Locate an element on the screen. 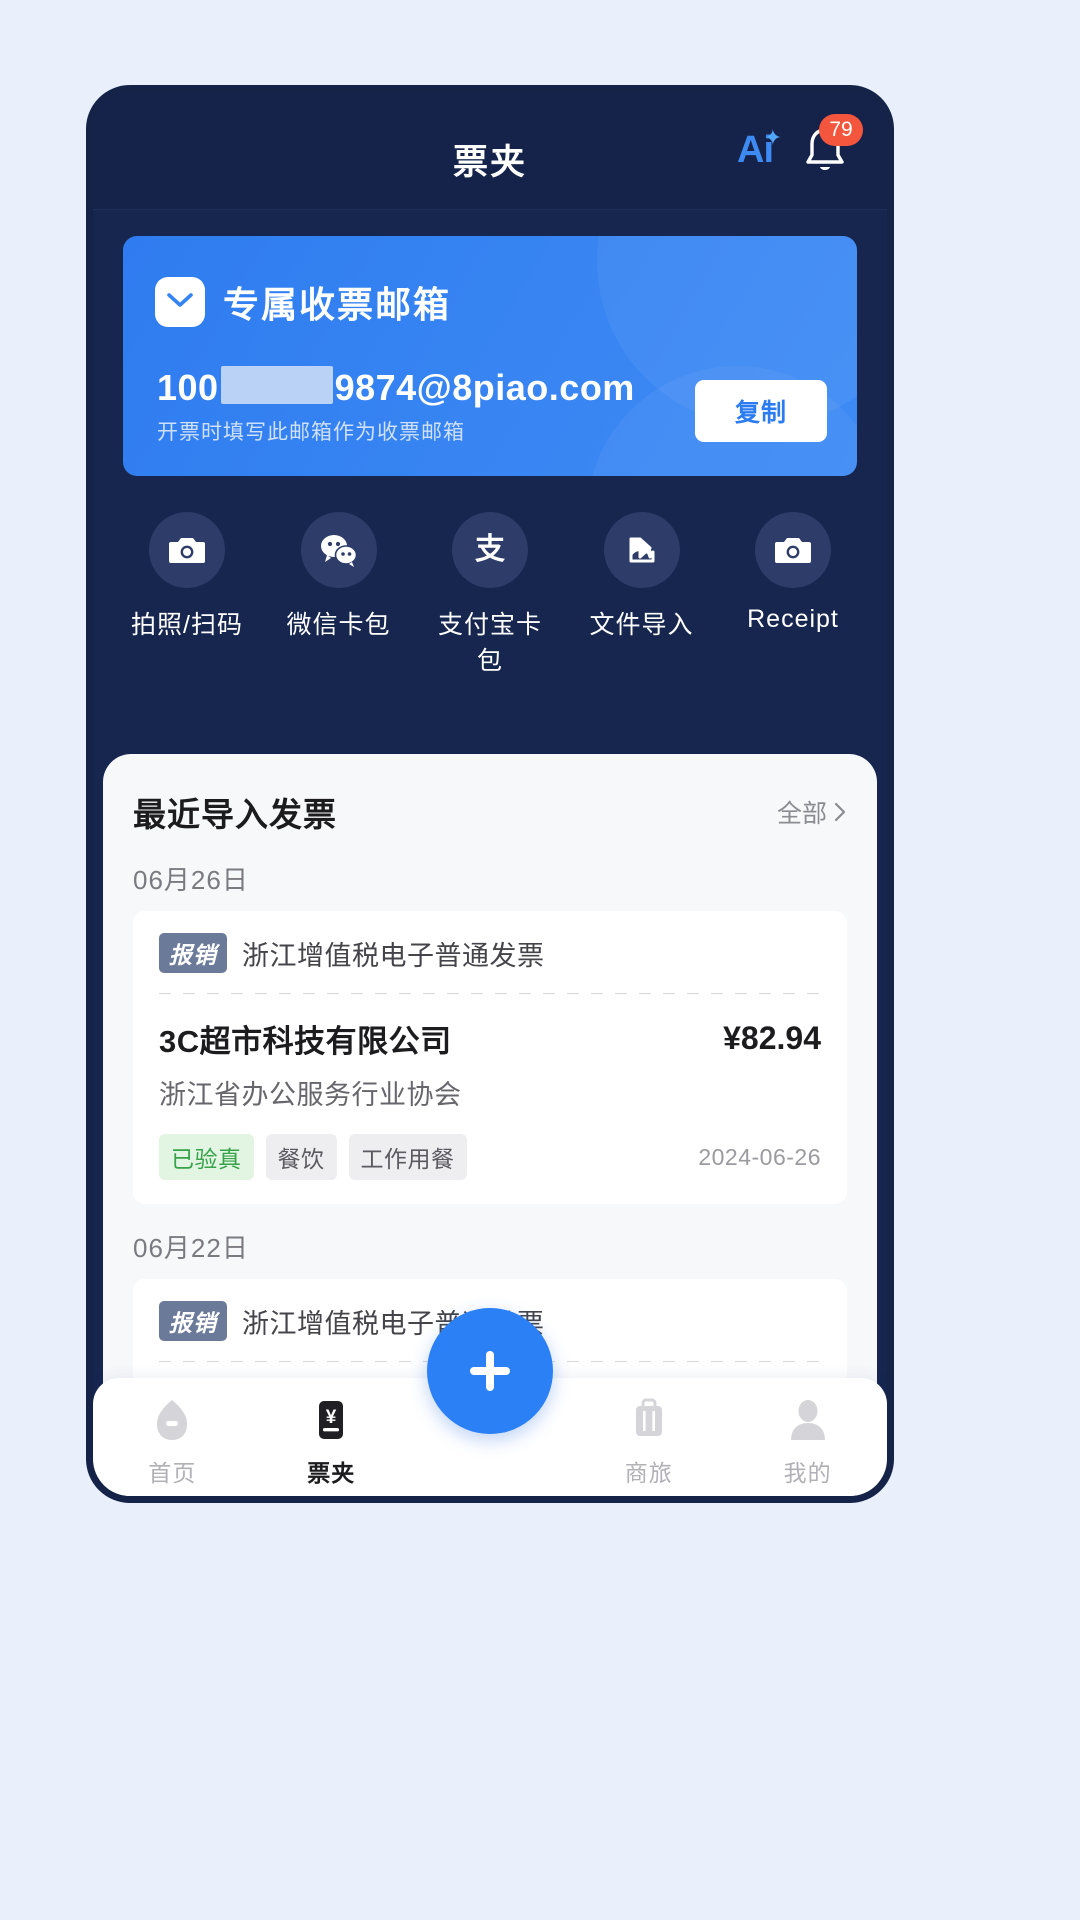  plus-icon is located at coordinates (490, 1371).